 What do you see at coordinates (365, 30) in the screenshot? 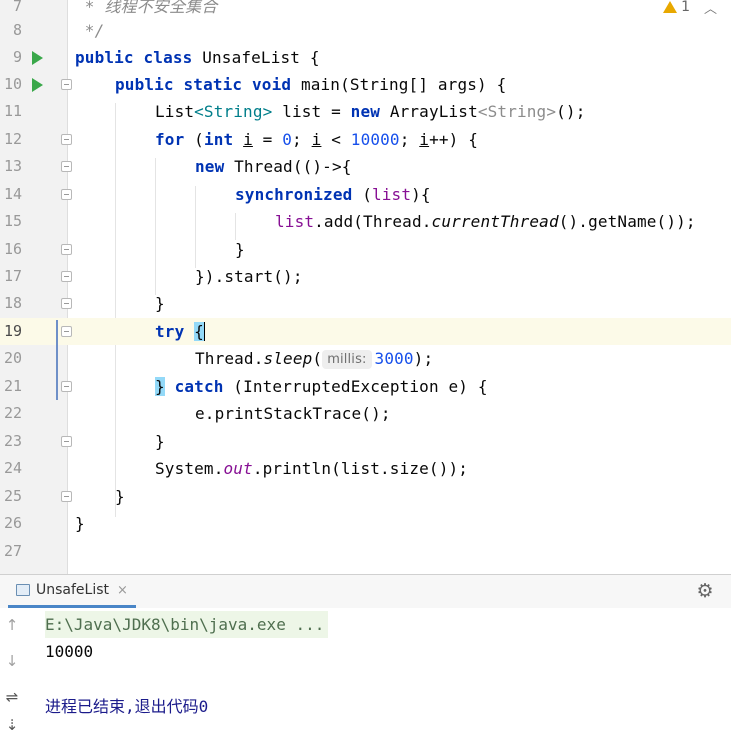
I see `code-line: 8 */` at bounding box center [365, 30].